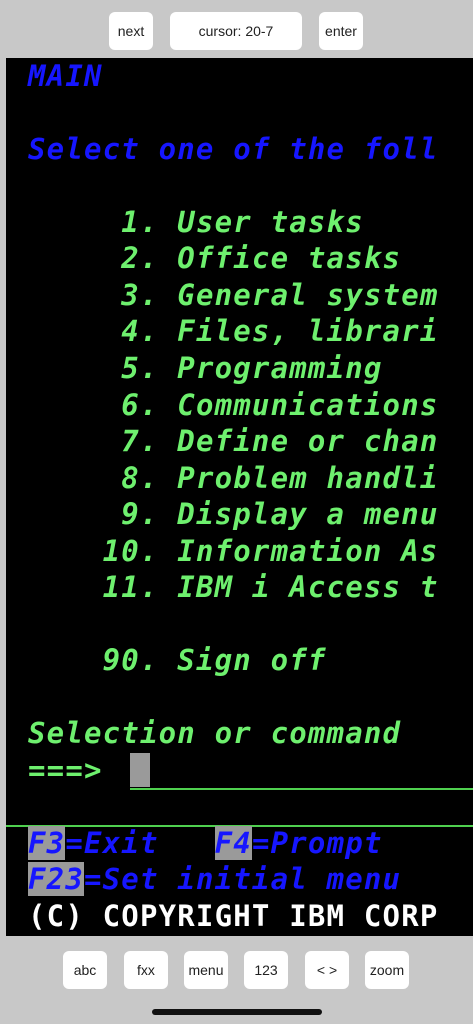 Image resolution: width=473 pixels, height=1024 pixels. I want to click on menu-item-text: User tasks, so click(261, 222).